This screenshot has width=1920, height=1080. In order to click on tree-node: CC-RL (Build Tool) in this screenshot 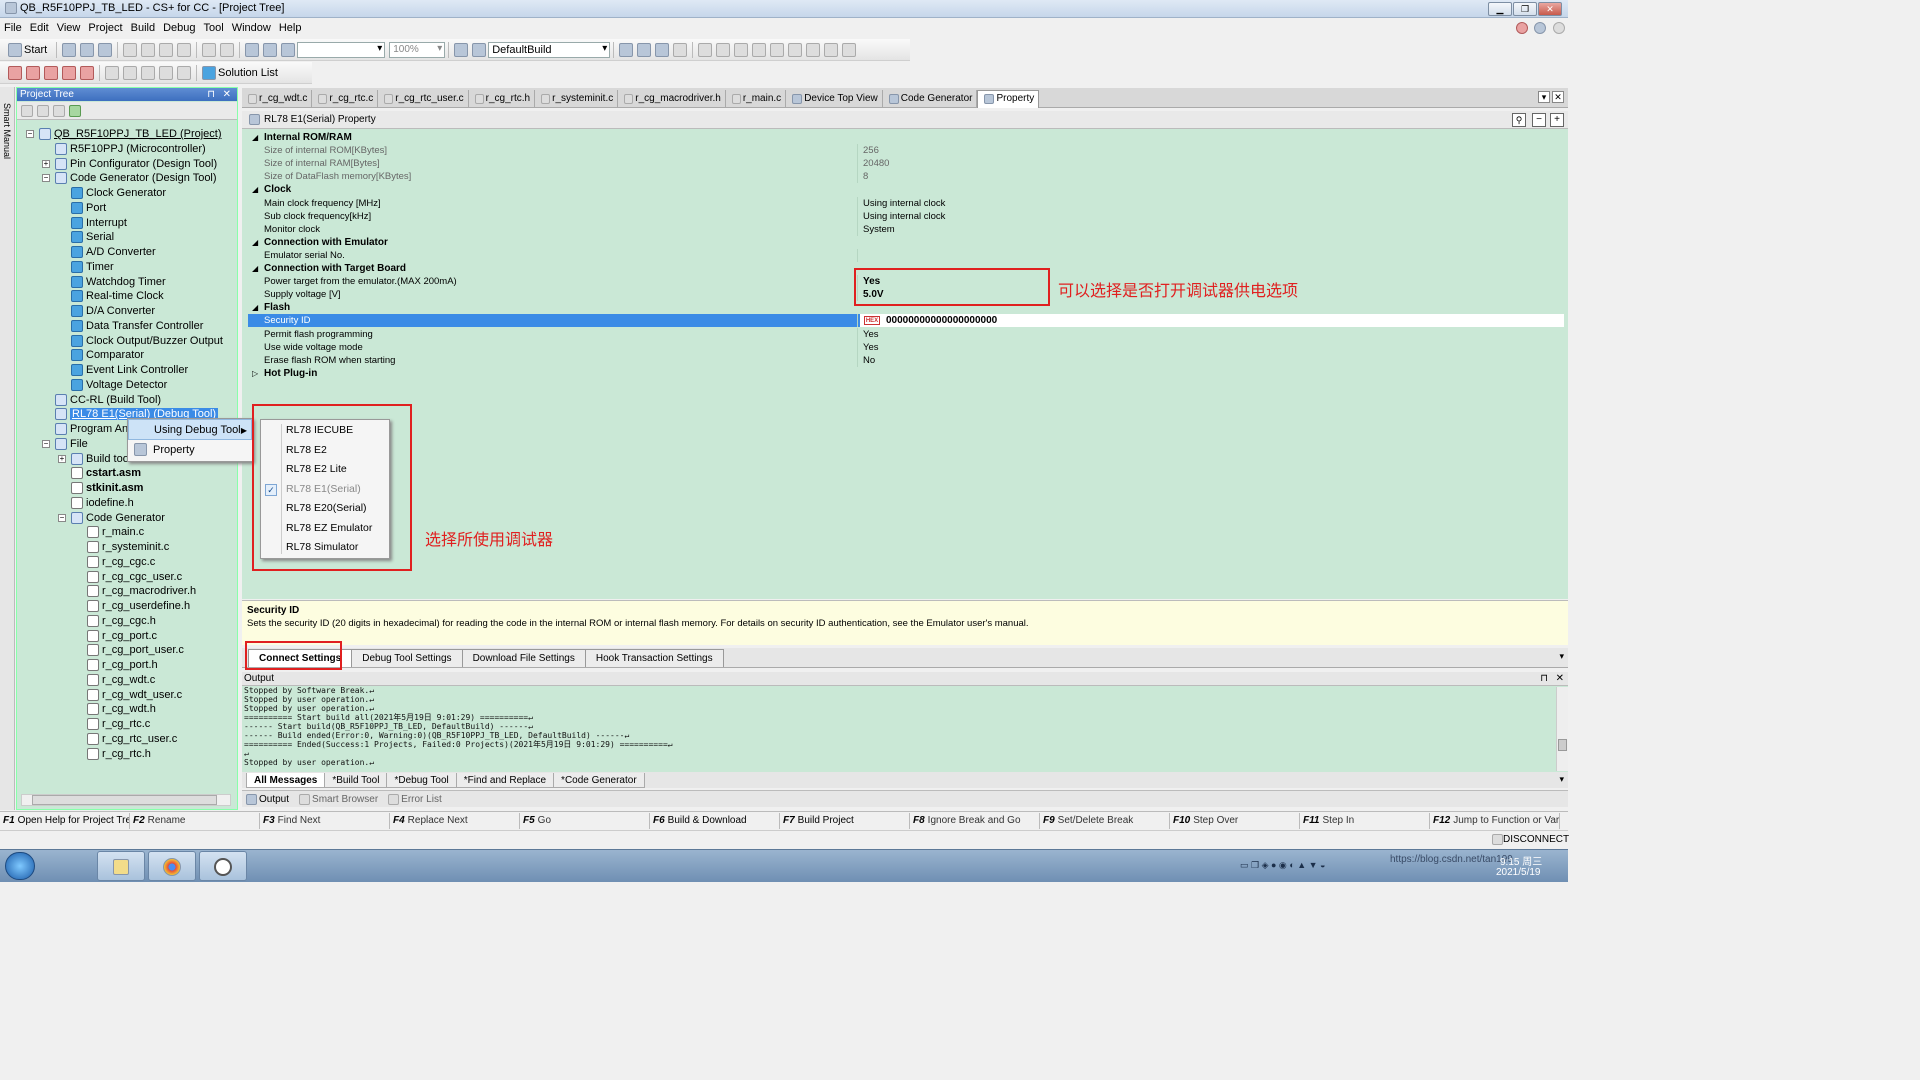, I will do `click(108, 400)`.